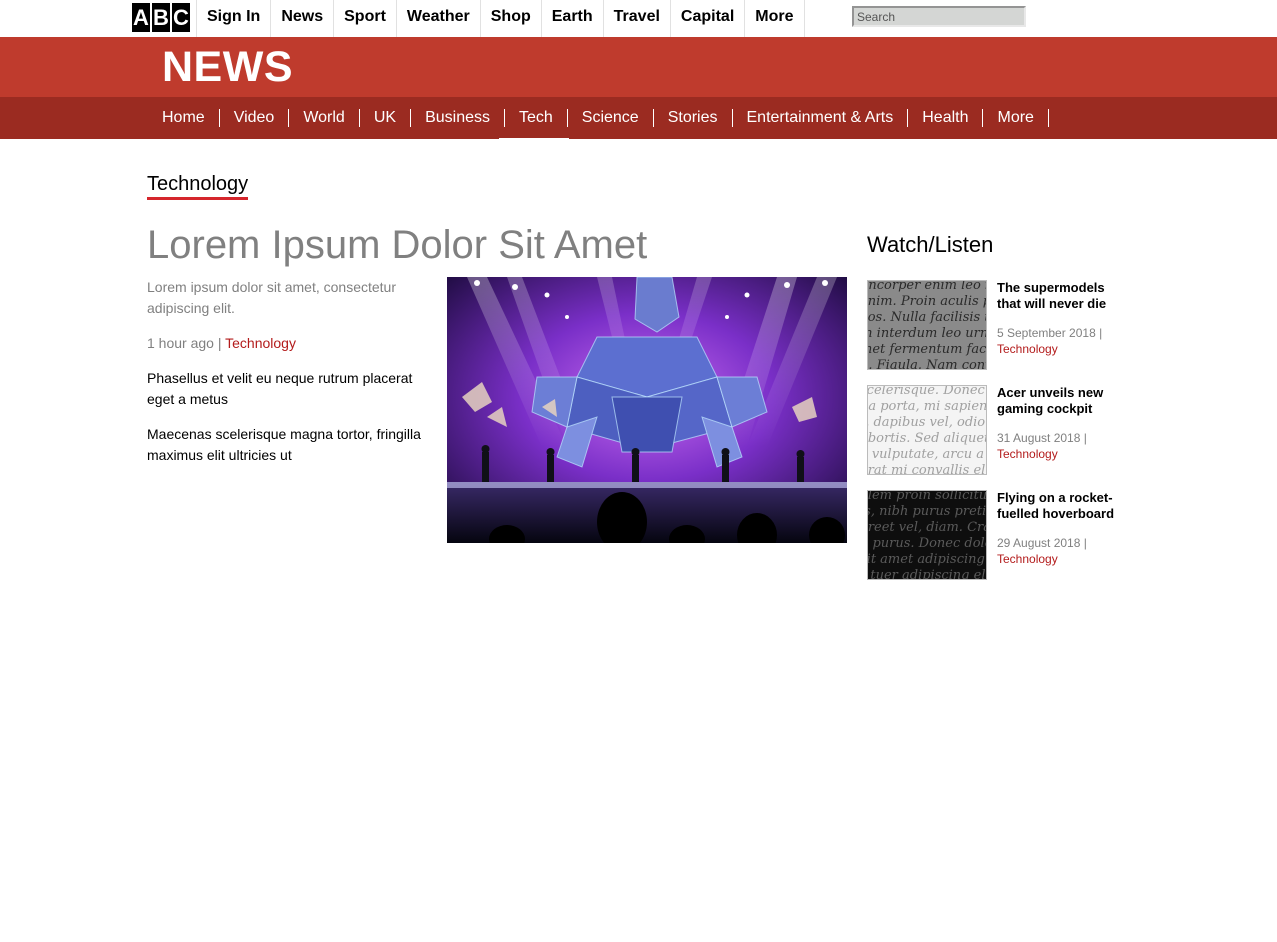 The image size is (1277, 942). What do you see at coordinates (611, 118) in the screenshot?
I see `section-science: Science` at bounding box center [611, 118].